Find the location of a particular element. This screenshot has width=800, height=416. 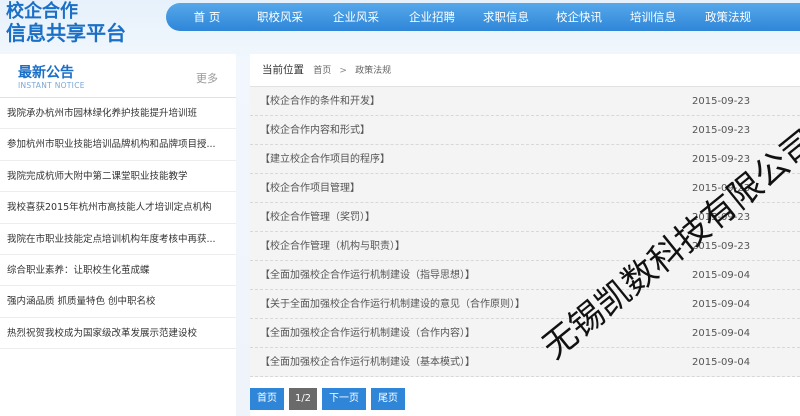

logo-line-2: 信息共享平台 is located at coordinates (66, 33).